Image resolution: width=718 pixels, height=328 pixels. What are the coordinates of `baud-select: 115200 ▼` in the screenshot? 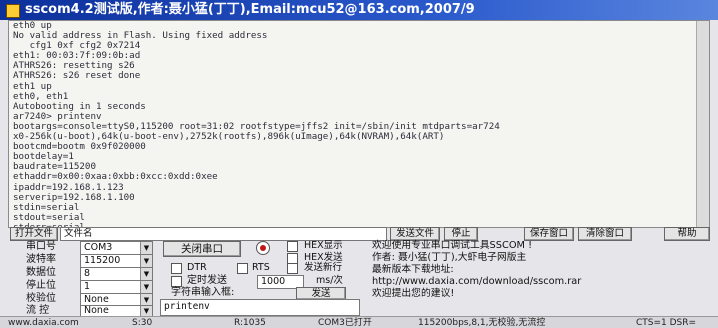 It's located at (116, 261).